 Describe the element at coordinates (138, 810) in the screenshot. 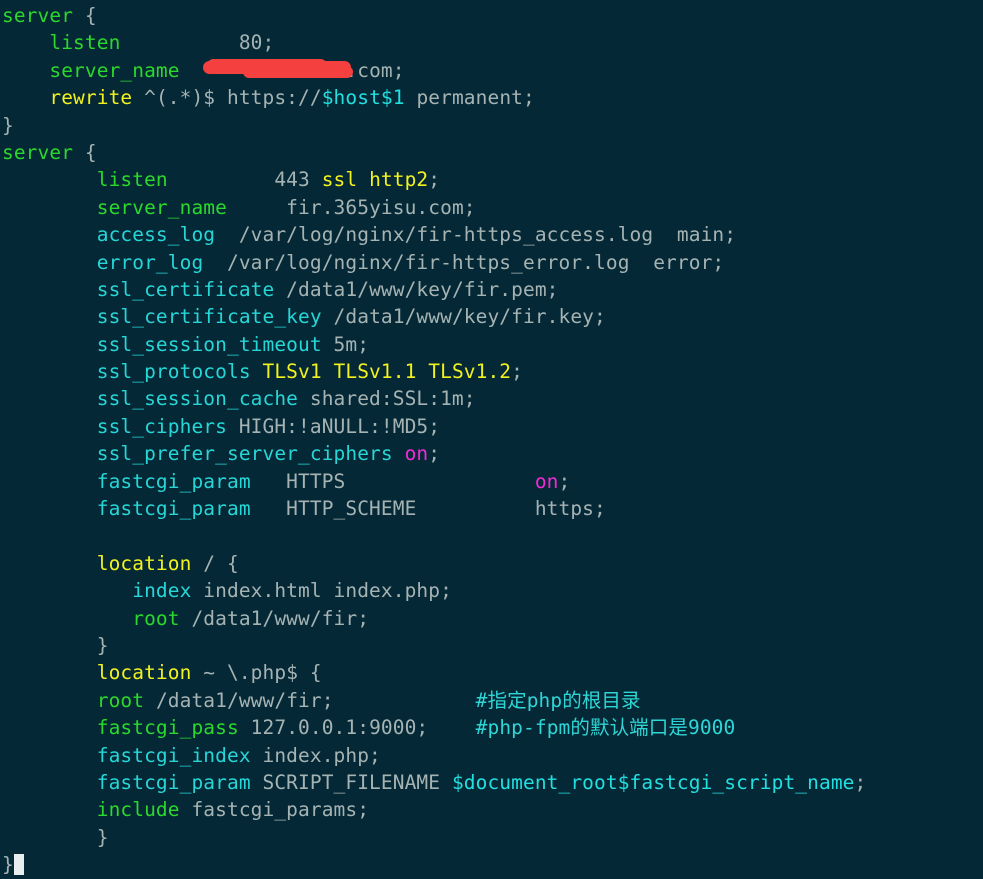

I see `directive-keyword: include` at that location.